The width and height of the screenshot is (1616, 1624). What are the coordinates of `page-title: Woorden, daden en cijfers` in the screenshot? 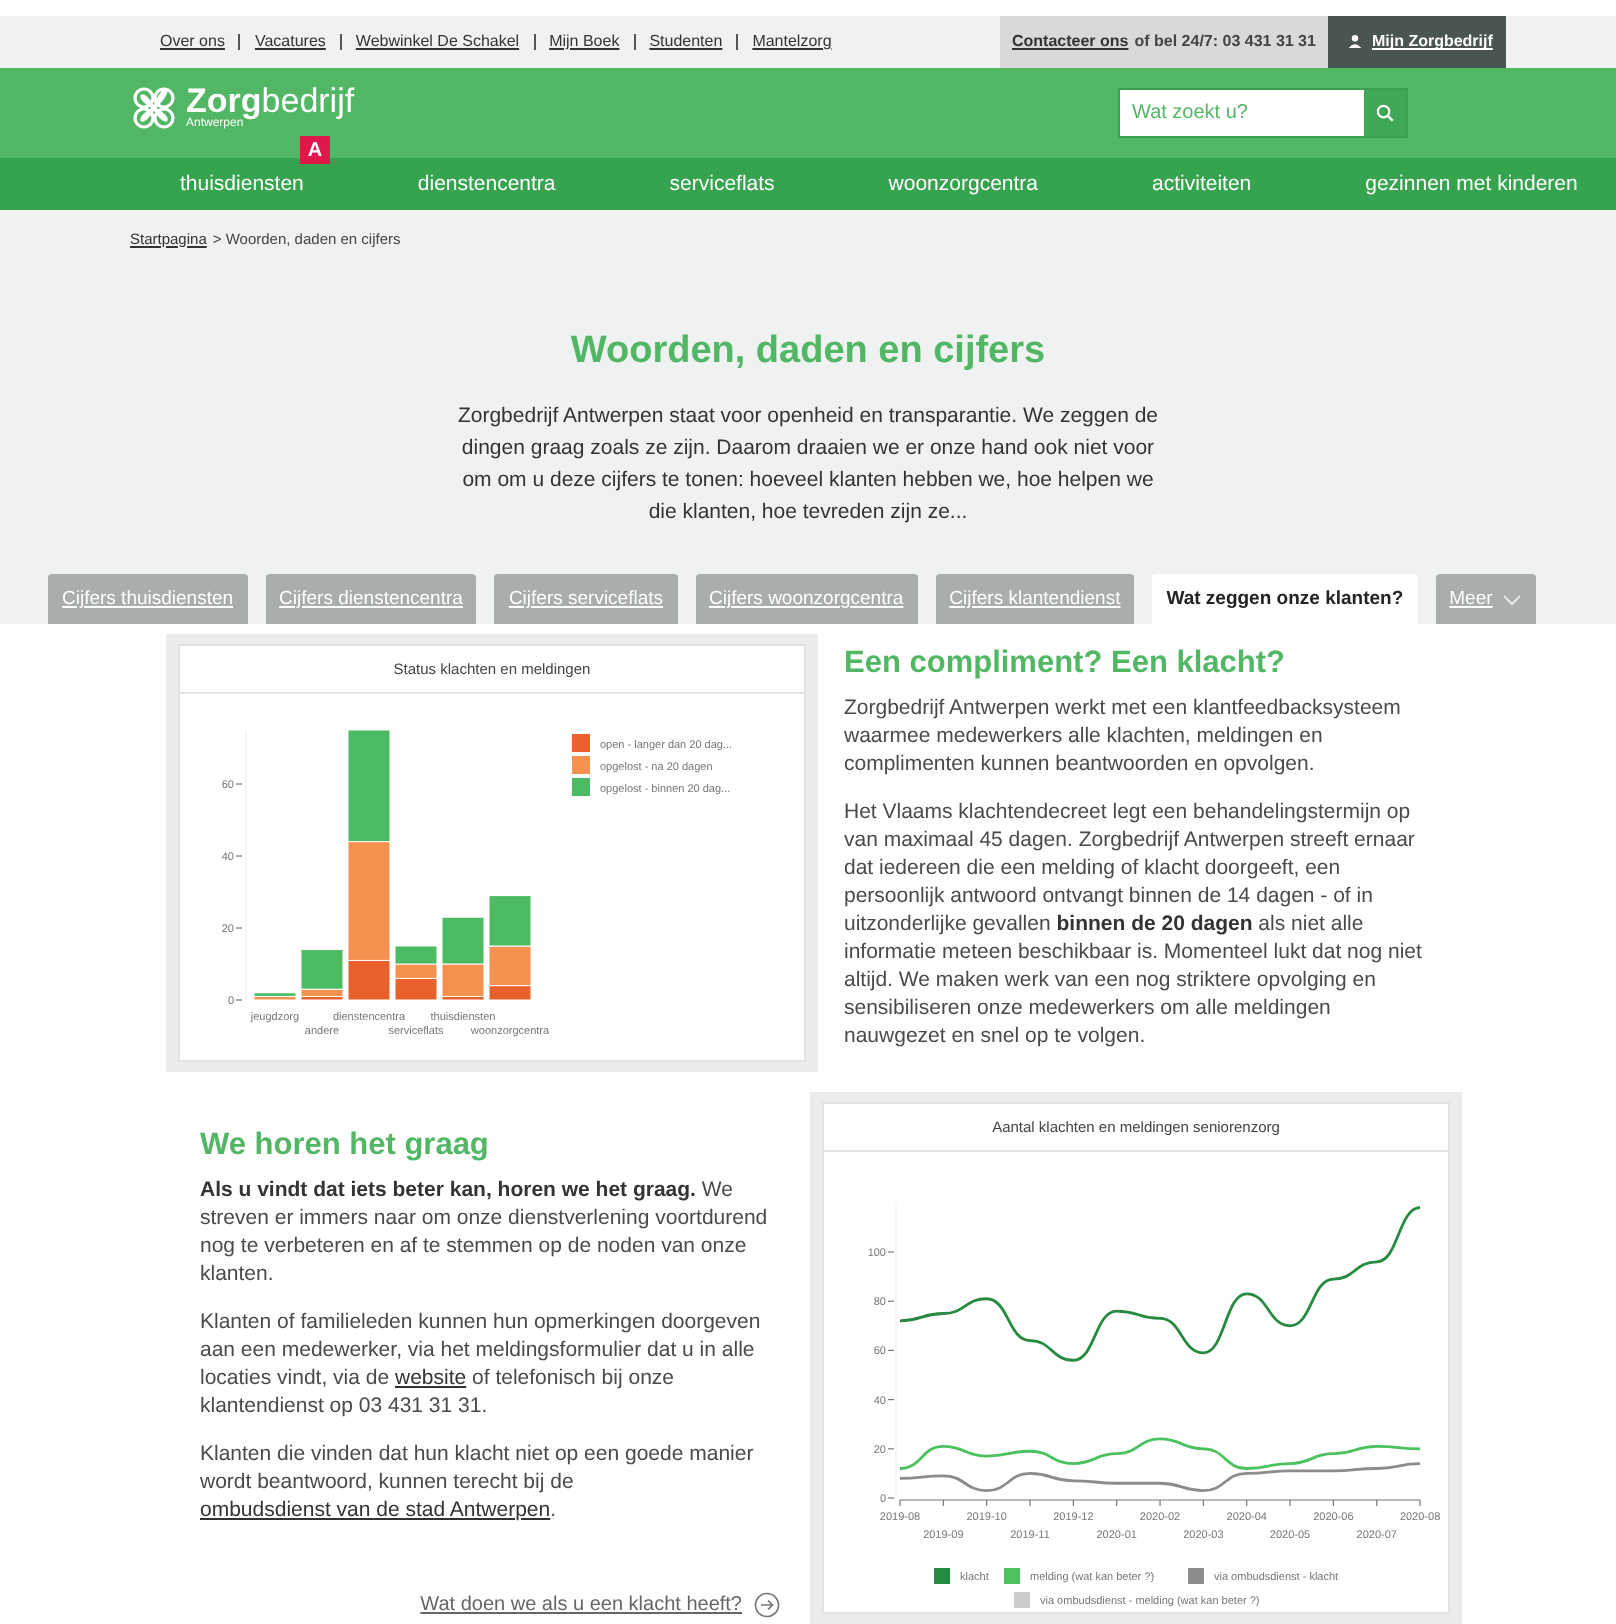 It's located at (808, 351).